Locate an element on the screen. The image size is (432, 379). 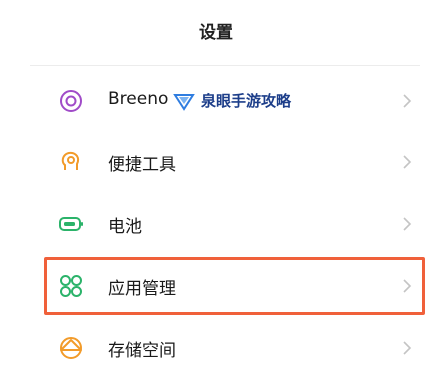
settings-item-label: Breeno is located at coordinates (138, 99).